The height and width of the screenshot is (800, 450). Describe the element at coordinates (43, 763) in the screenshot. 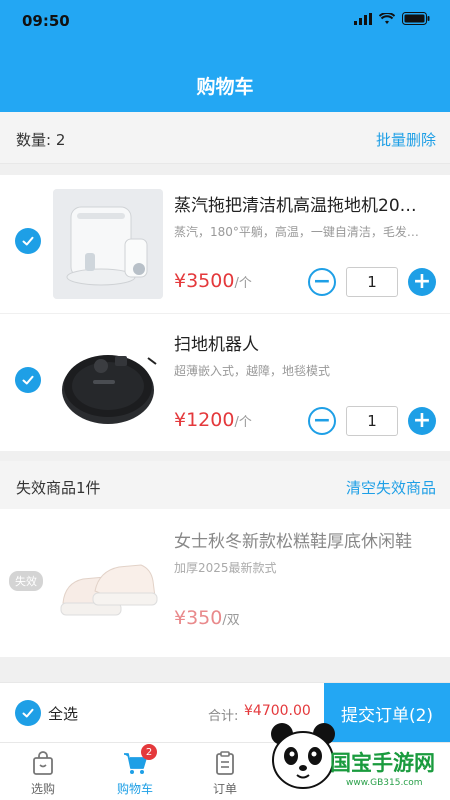

I see `bag-icon` at that location.